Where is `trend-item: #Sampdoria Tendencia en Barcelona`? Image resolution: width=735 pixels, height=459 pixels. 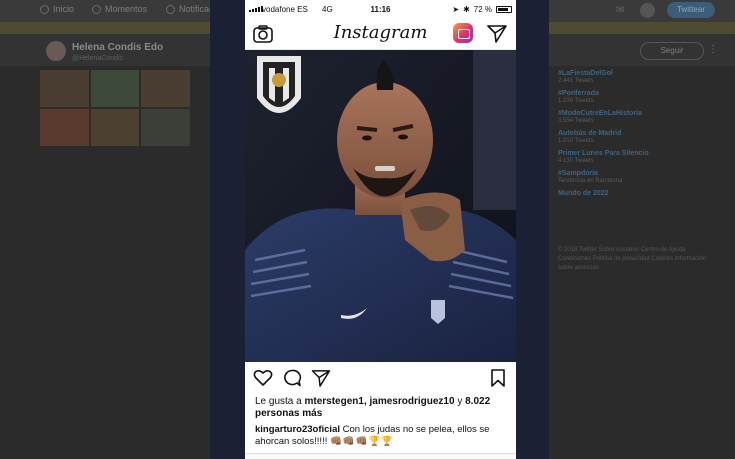
trend-item: #Sampdoria Tendencia en Barcelona is located at coordinates (643, 177).